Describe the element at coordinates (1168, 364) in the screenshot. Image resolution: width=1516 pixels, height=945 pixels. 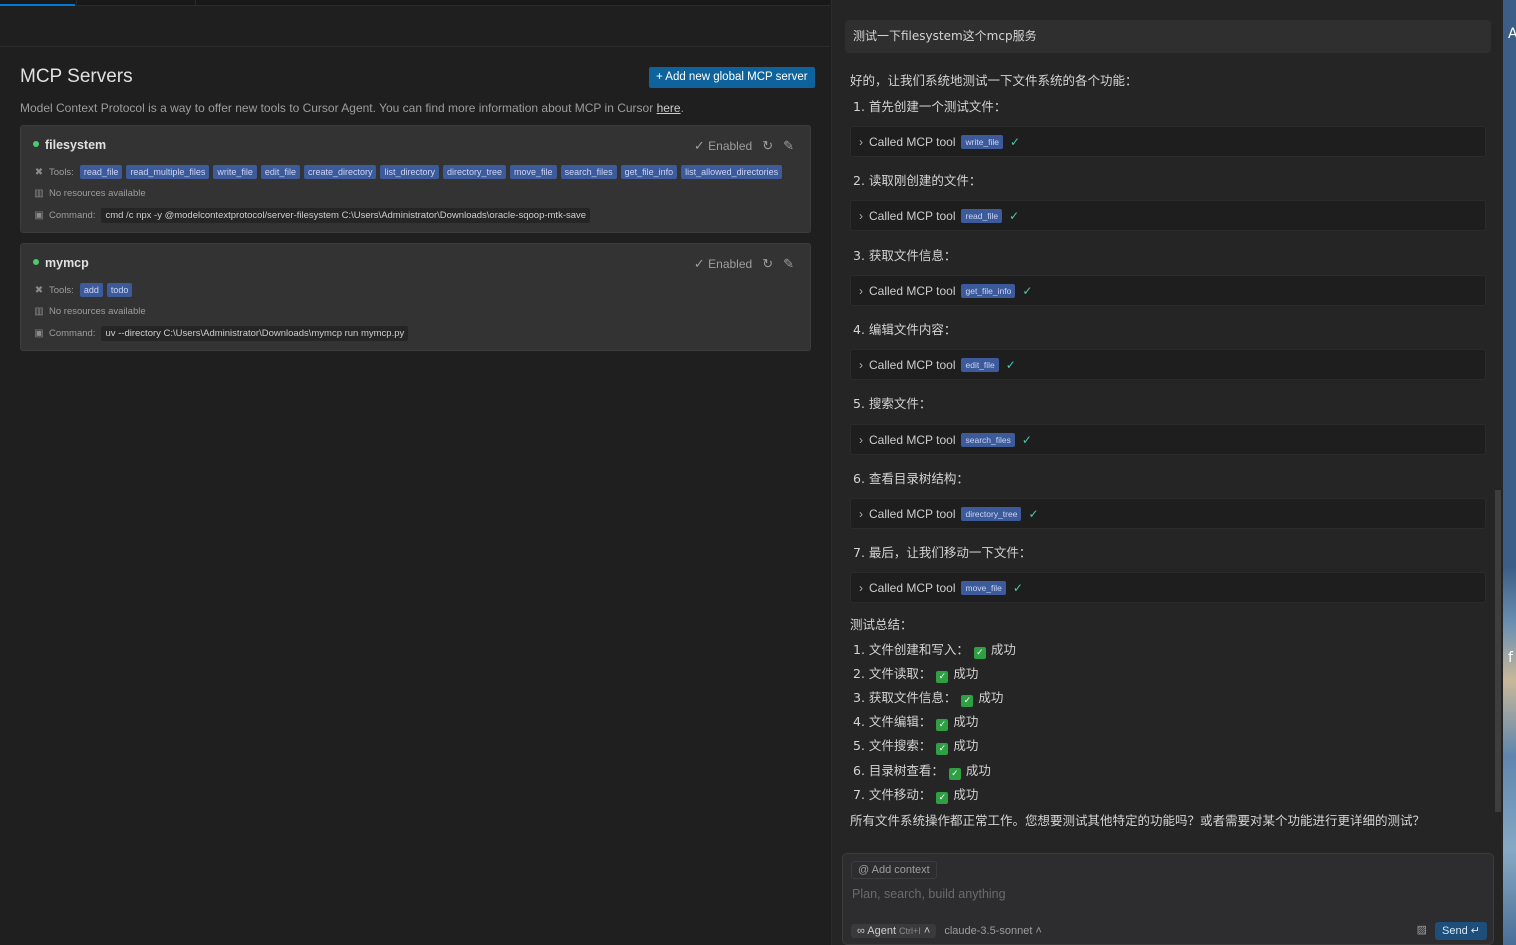
I see `tool-call-edit-file: › Called MCP tool edit_file ✓` at that location.